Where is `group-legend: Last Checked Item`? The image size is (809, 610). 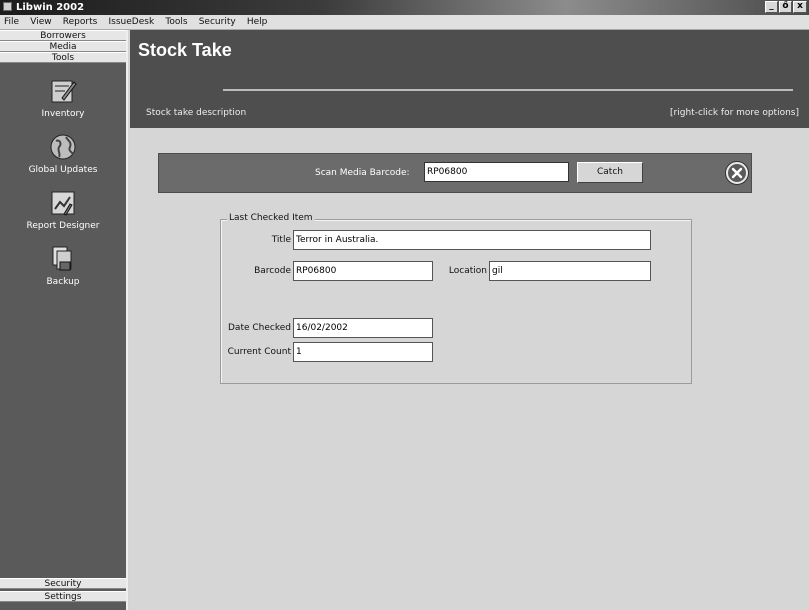 group-legend: Last Checked Item is located at coordinates (271, 218).